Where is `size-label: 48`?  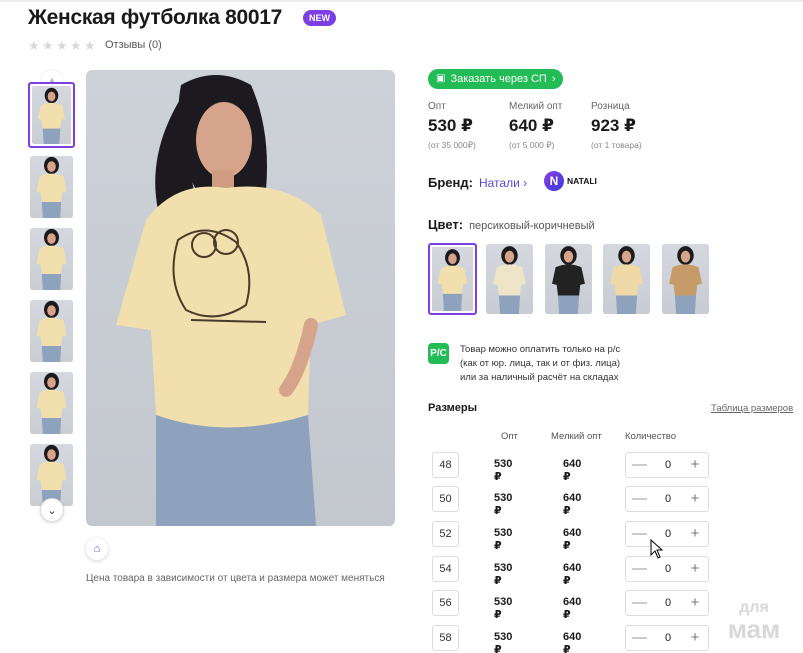
size-label: 48 is located at coordinates (445, 465).